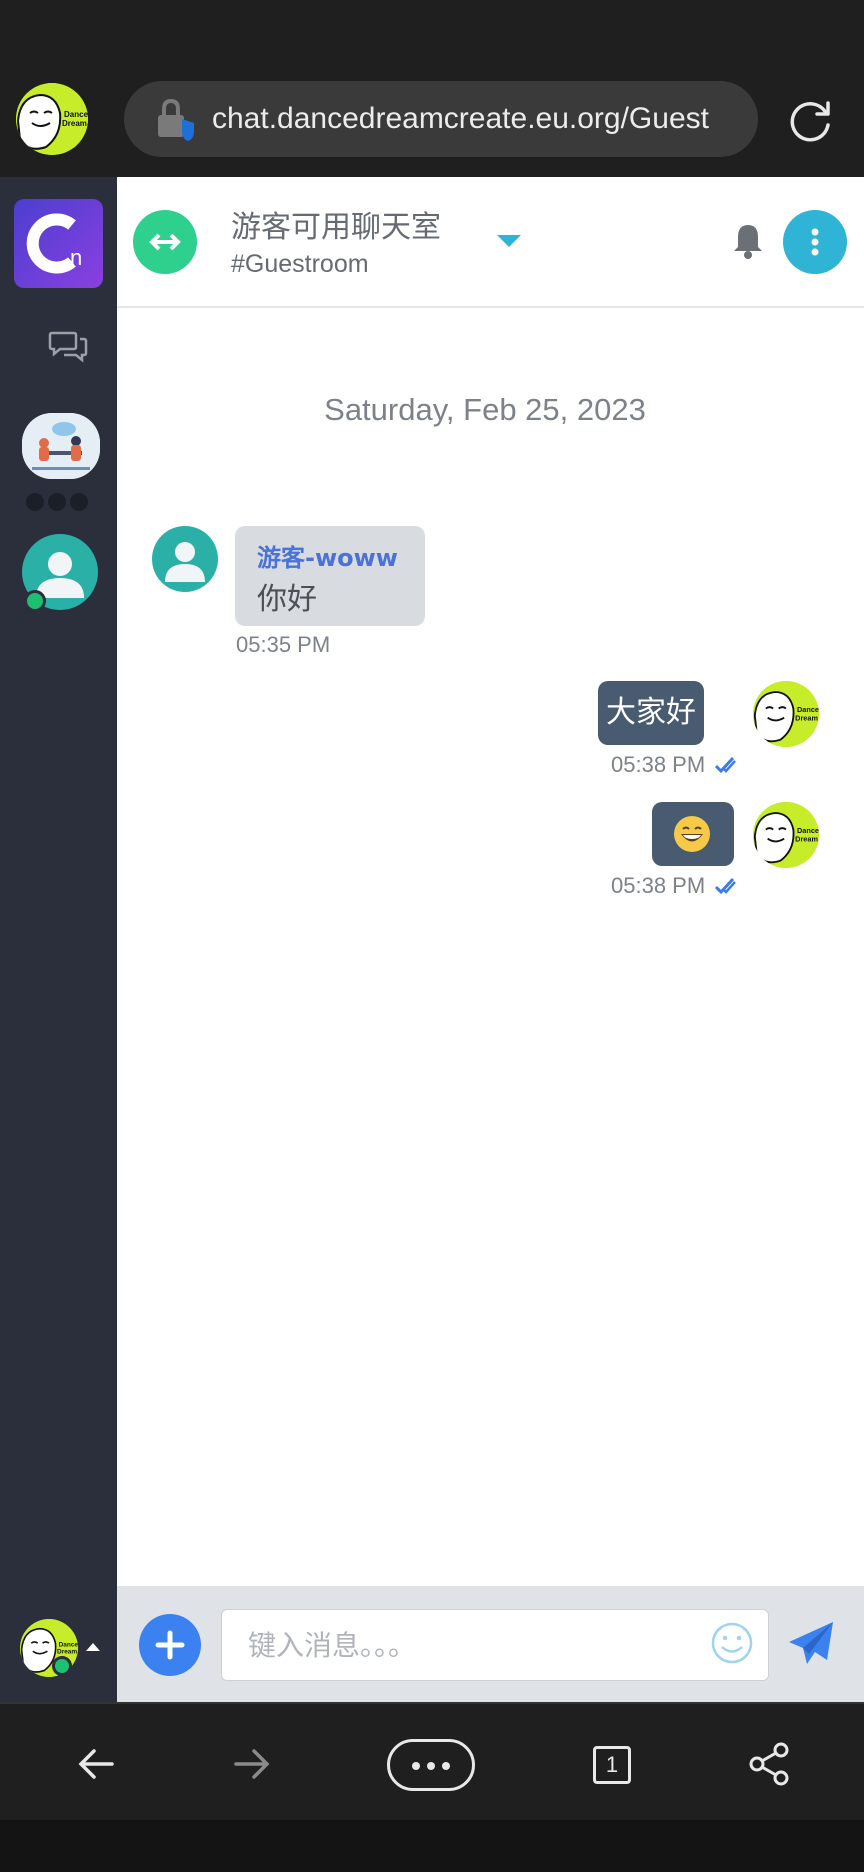 The height and width of the screenshot is (1872, 864). I want to click on app-logo: n, so click(58, 243).